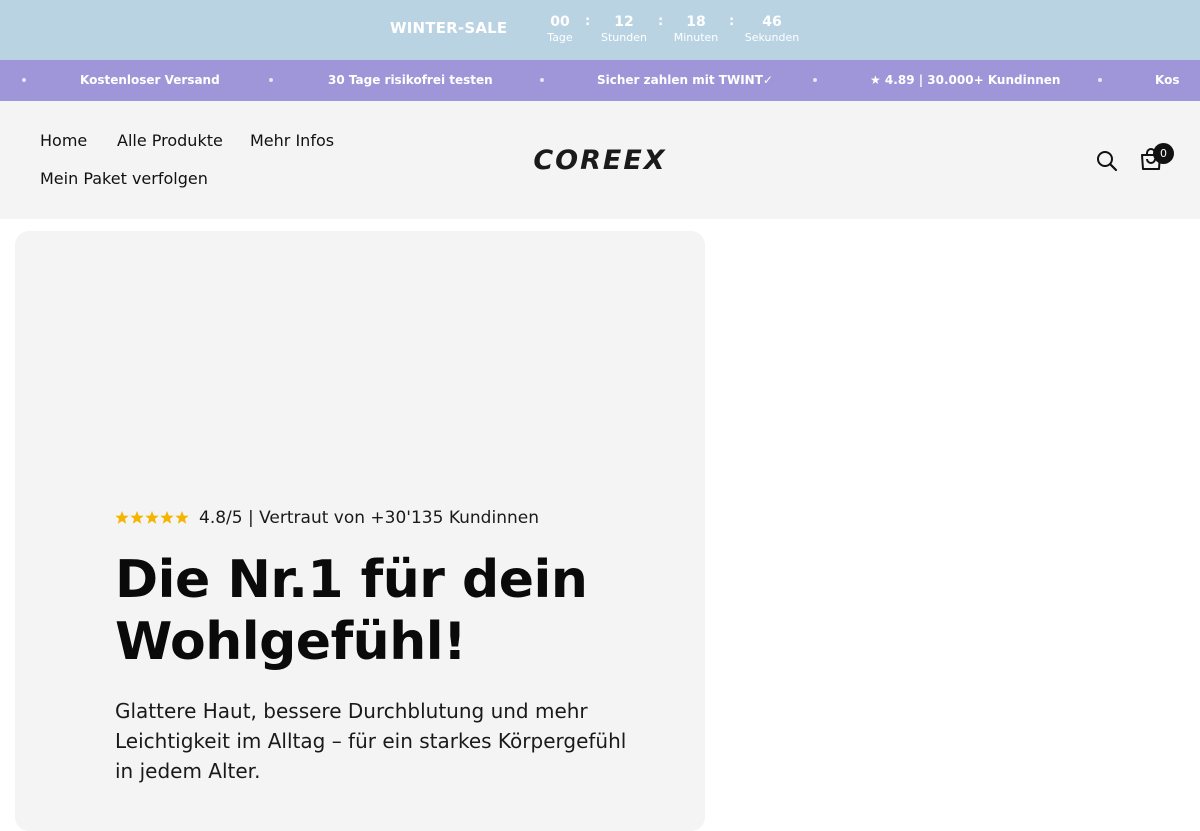 This screenshot has height=831, width=1200. What do you see at coordinates (965, 80) in the screenshot?
I see `marquee-item: ★ 4.89 | 30.000+ Kundinnen` at bounding box center [965, 80].